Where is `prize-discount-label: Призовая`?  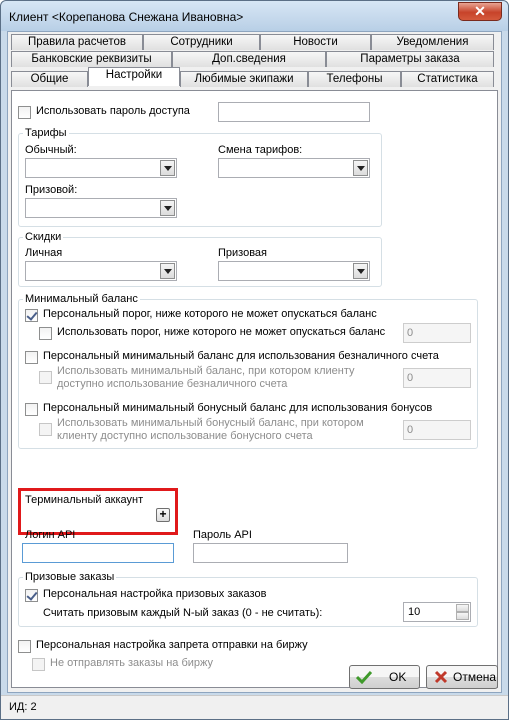 prize-discount-label: Призовая is located at coordinates (243, 253).